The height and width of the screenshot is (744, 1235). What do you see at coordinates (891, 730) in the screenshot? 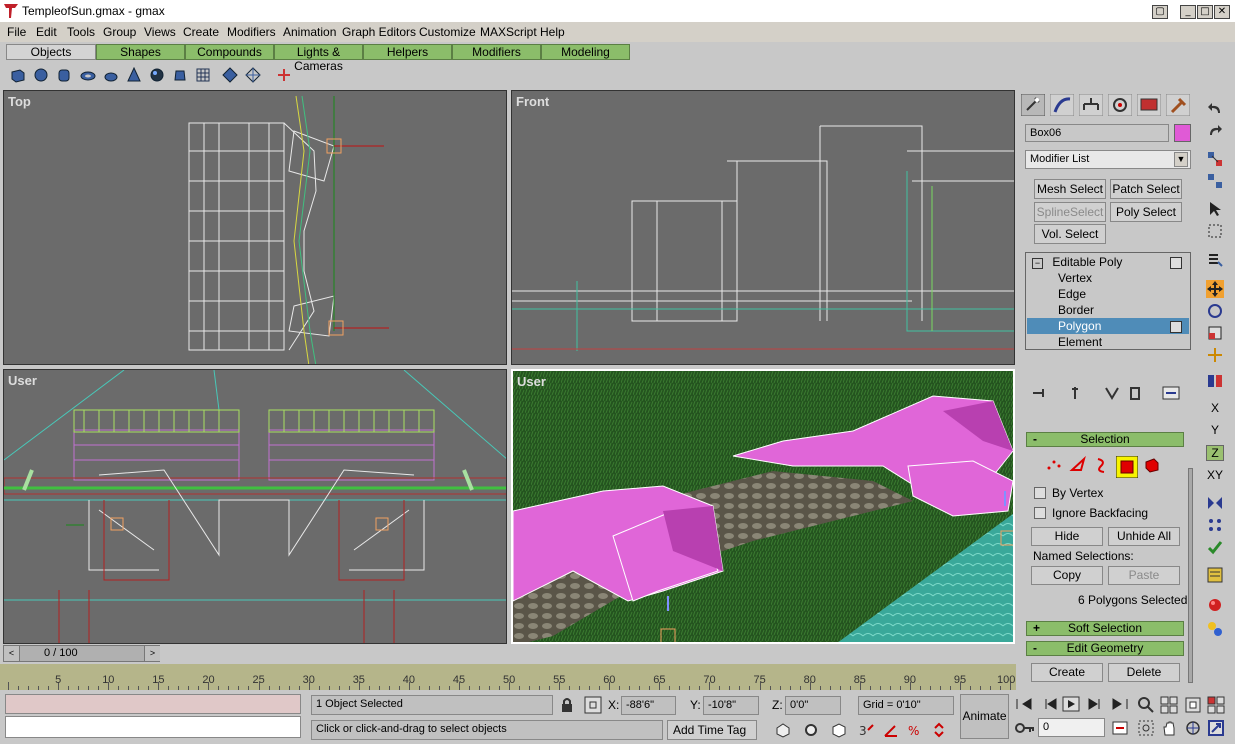
I see `angle-snap-icon` at bounding box center [891, 730].